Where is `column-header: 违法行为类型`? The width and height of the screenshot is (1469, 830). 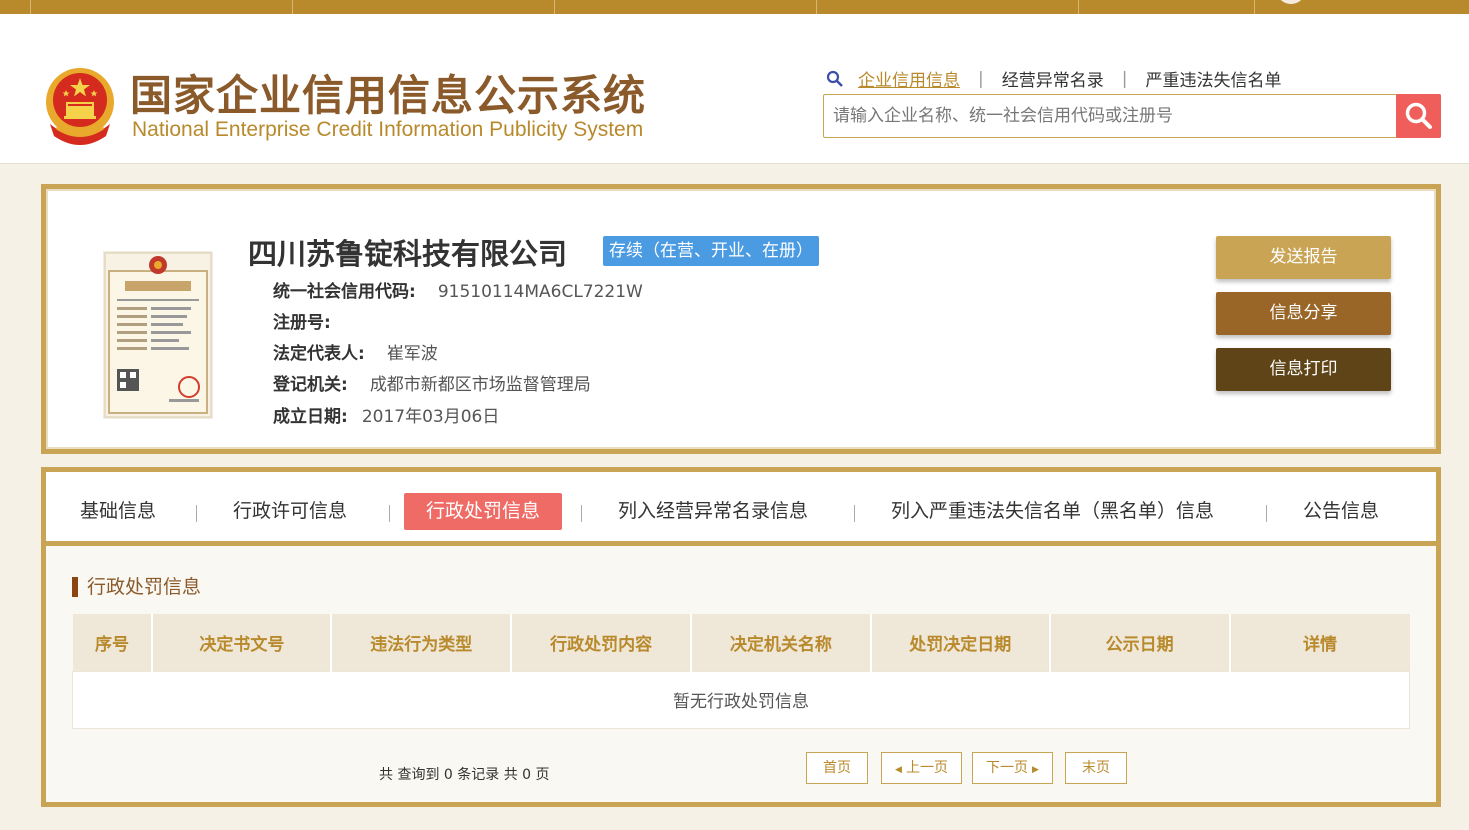 column-header: 违法行为类型 is located at coordinates (422, 642).